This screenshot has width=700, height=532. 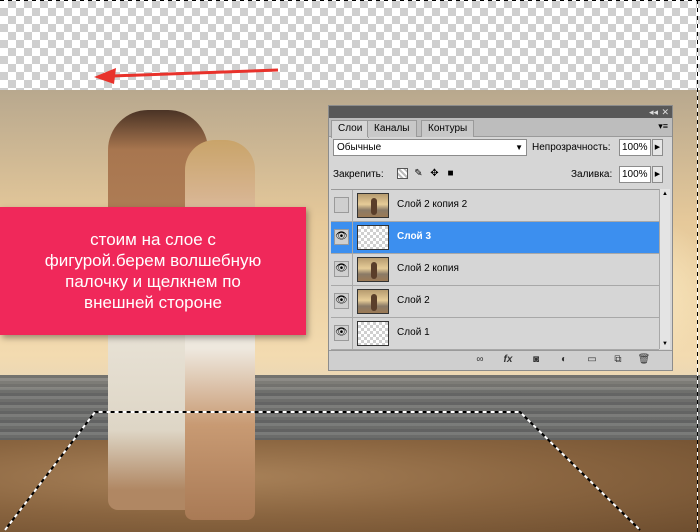 I want to click on layer-name: Слой 2 копия 2, so click(x=432, y=204).